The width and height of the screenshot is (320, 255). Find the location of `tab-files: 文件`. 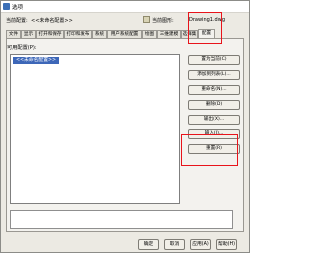

tab-files: 文件 is located at coordinates (13, 34).